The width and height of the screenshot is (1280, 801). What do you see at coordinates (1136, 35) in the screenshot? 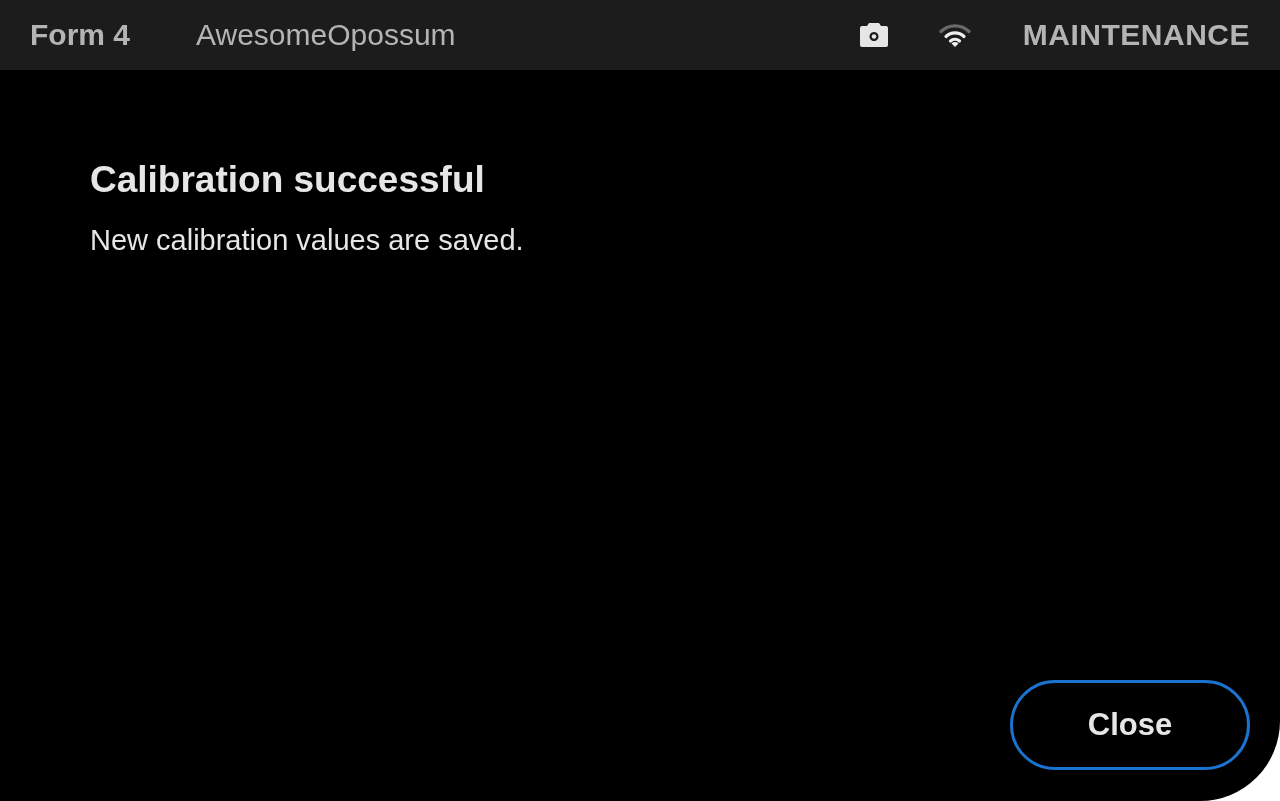
I see `mode-label: MAINTENANCE` at bounding box center [1136, 35].